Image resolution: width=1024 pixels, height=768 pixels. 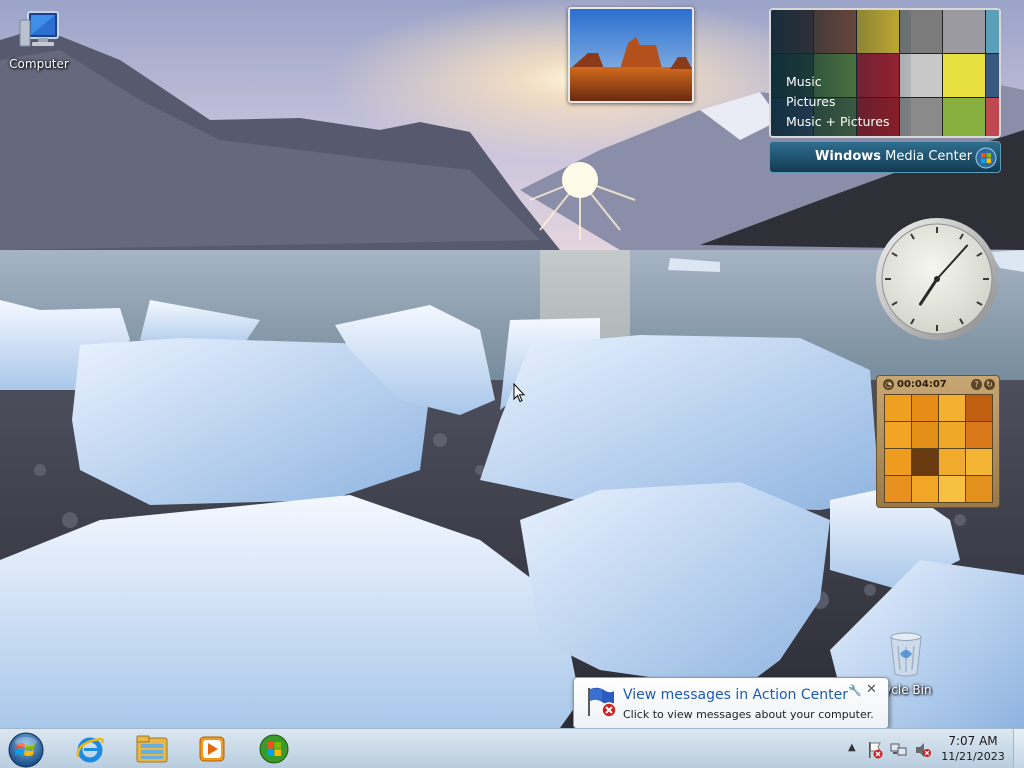 What do you see at coordinates (519, 393) in the screenshot?
I see `mouse-cursor-icon` at bounding box center [519, 393].